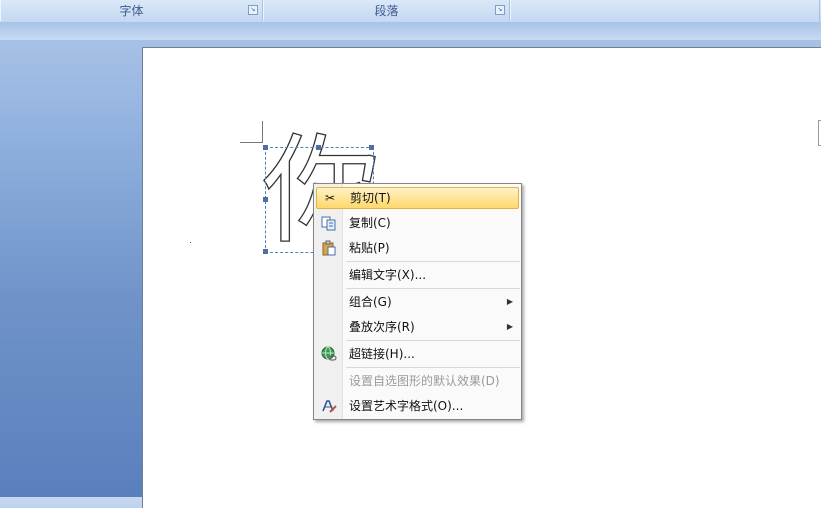  I want to click on ribbon-group-styles, so click(665, 10).